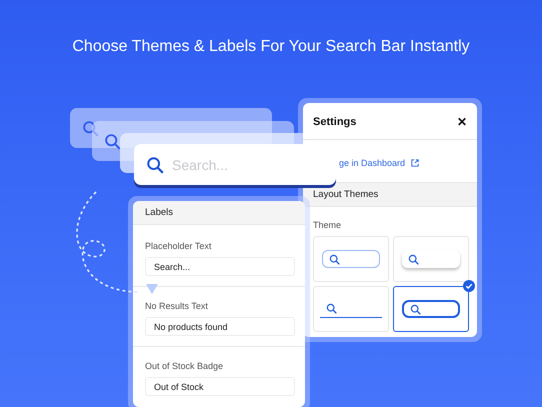 Image resolution: width=542 pixels, height=407 pixels. What do you see at coordinates (390, 194) in the screenshot?
I see `section-header: Layout Themes` at bounding box center [390, 194].